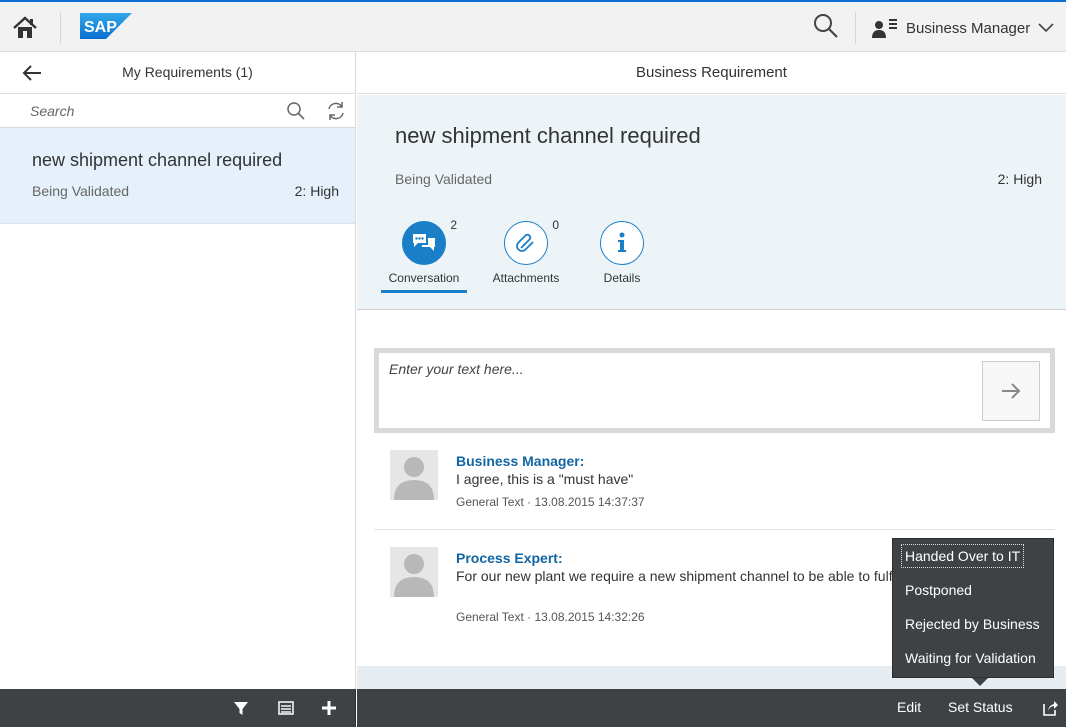 The image size is (1066, 727). What do you see at coordinates (424, 242) in the screenshot?
I see `conversation-icon` at bounding box center [424, 242].